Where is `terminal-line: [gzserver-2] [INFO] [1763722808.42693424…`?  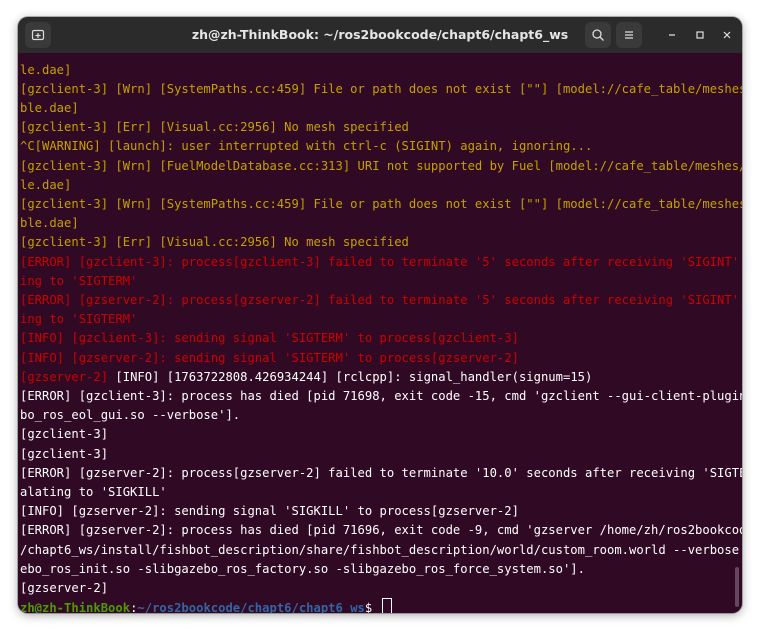
terminal-line: [gzserver-2] [INFO] [1763722808.42693424… is located at coordinates (306, 377).